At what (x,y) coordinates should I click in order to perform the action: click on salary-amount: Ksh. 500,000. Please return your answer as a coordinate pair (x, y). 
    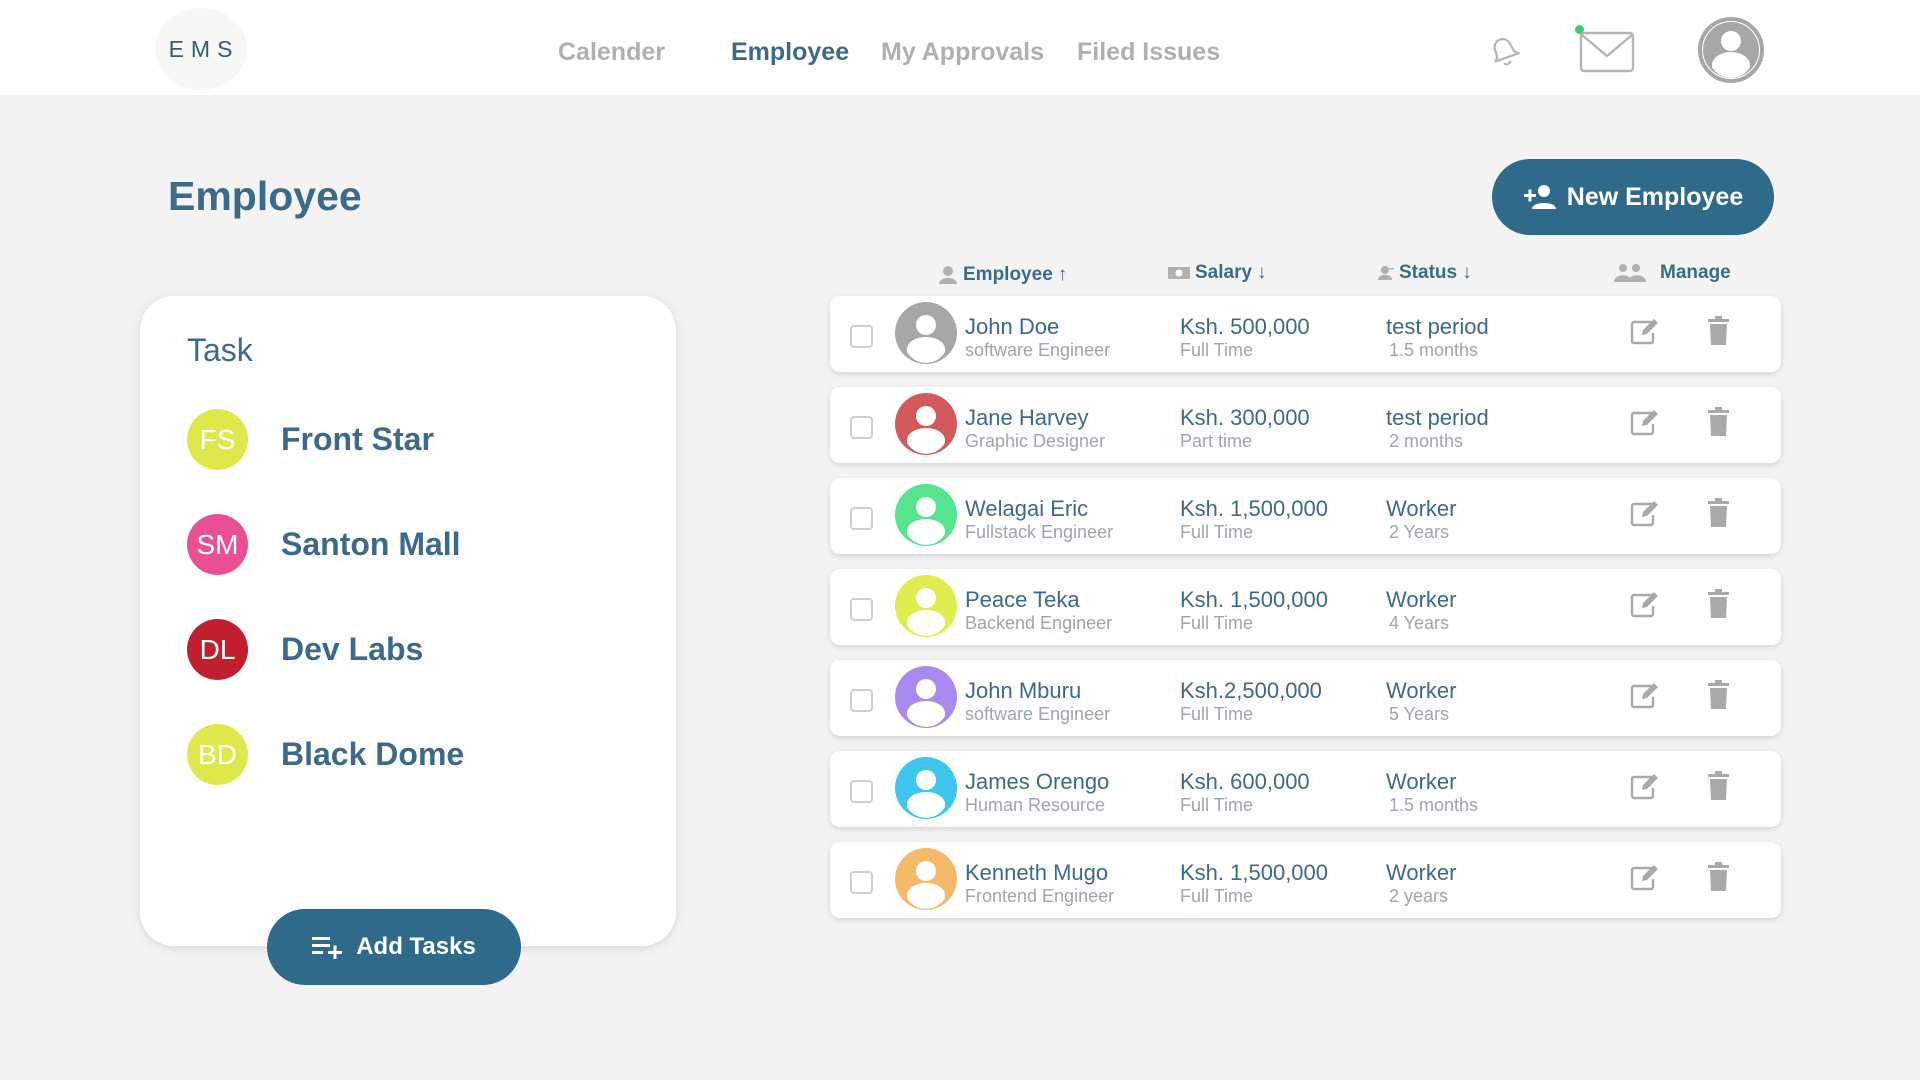
    Looking at the image, I should click on (1245, 326).